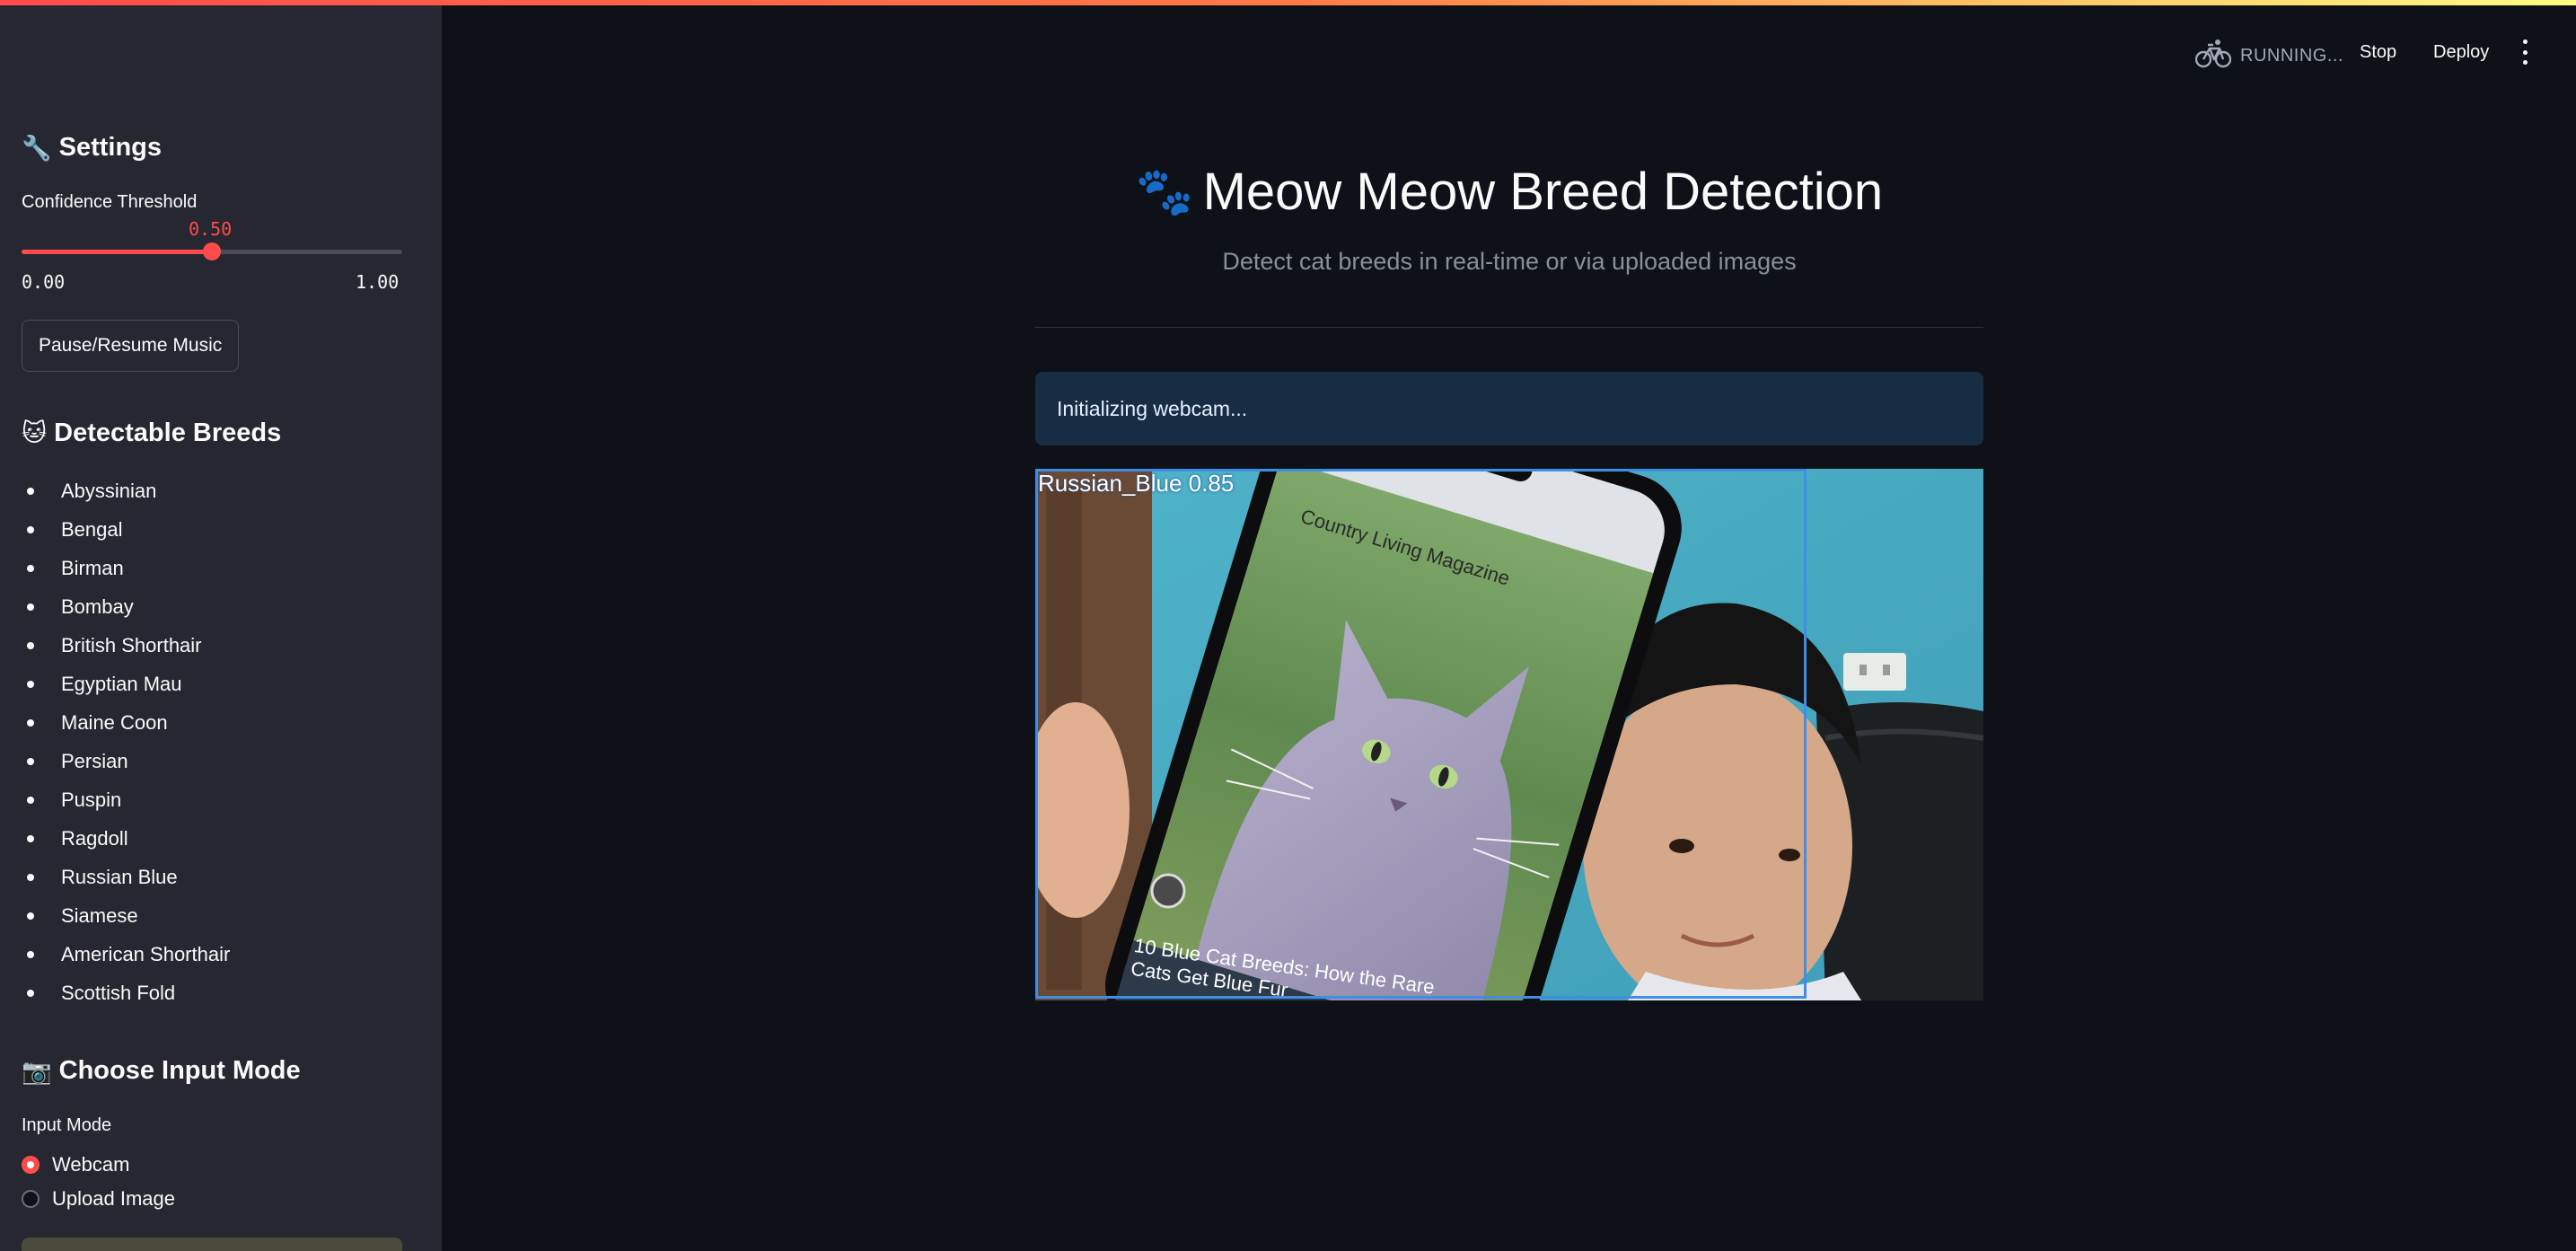  What do you see at coordinates (91, 800) in the screenshot?
I see `breed-name: Puspin` at bounding box center [91, 800].